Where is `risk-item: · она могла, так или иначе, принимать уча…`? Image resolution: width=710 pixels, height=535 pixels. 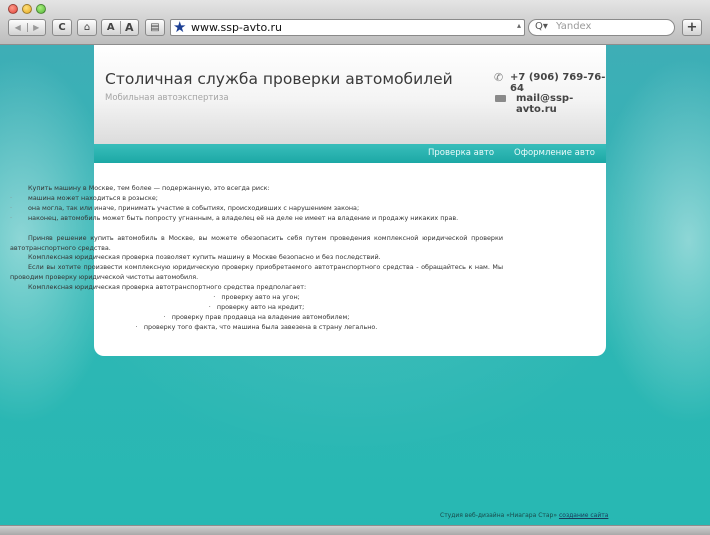 risk-item: · она могла, так или иначе, принимать уча… is located at coordinates (185, 207).